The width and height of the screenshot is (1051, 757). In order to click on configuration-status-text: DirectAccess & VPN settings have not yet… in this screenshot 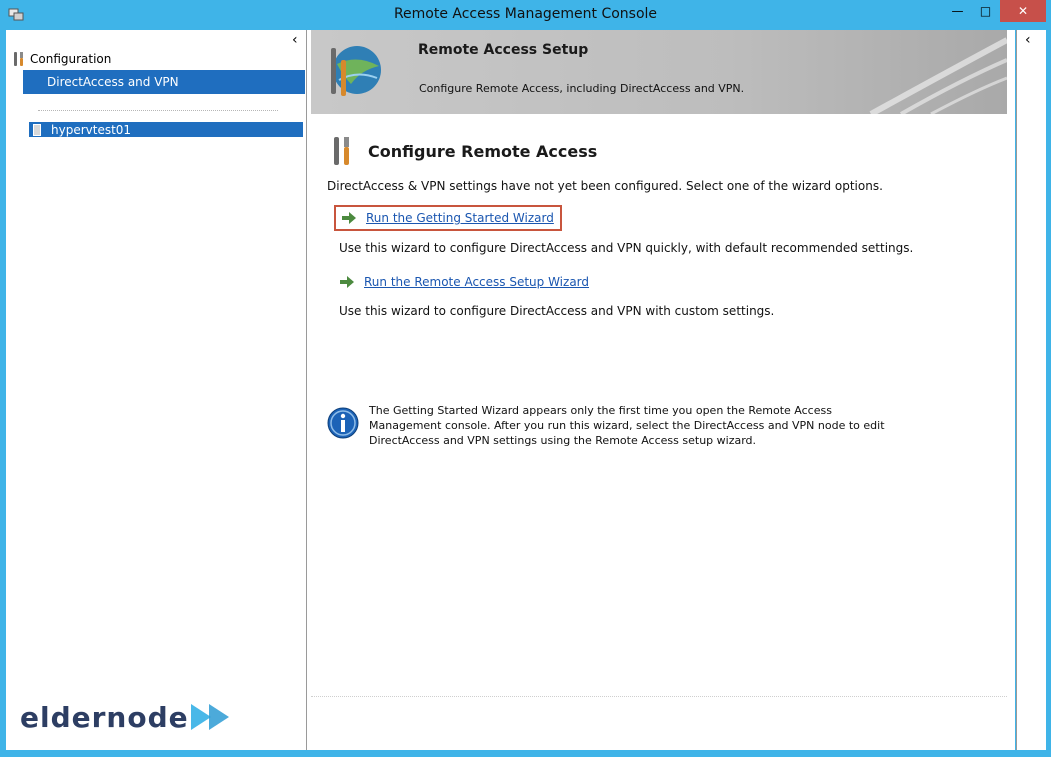, I will do `click(605, 186)`.